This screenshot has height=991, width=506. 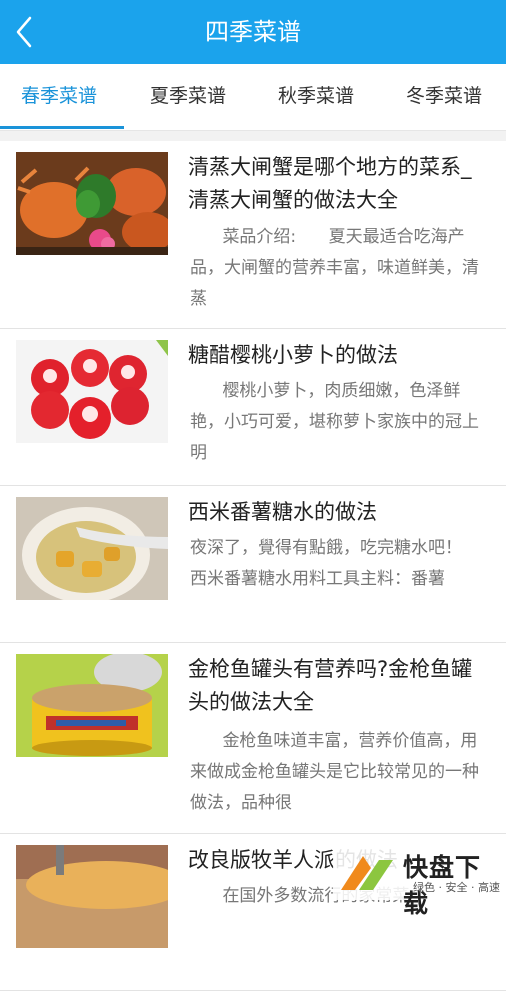 What do you see at coordinates (293, 355) in the screenshot?
I see `recipe-title: 糖醋樱桃小萝卜的做法` at bounding box center [293, 355].